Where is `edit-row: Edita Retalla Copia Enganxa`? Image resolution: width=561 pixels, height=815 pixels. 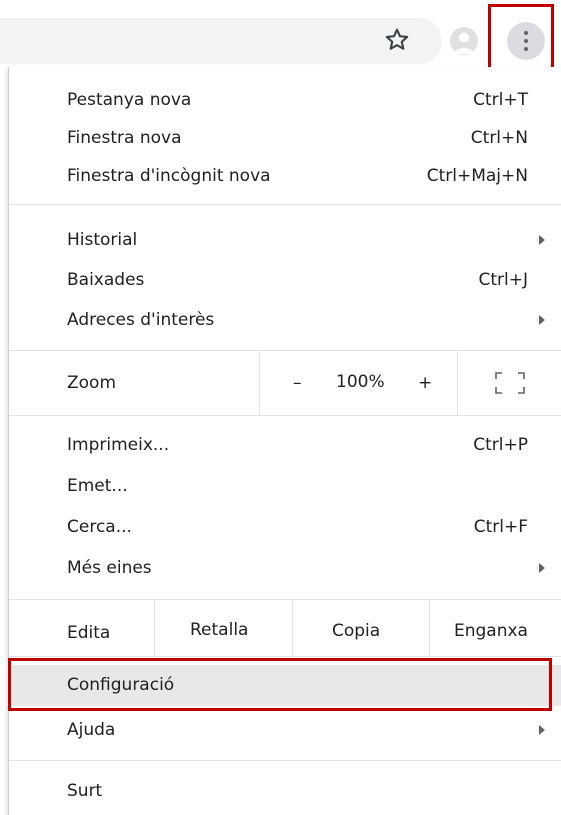 edit-row: Edita Retalla Copia Enganxa is located at coordinates (285, 628).